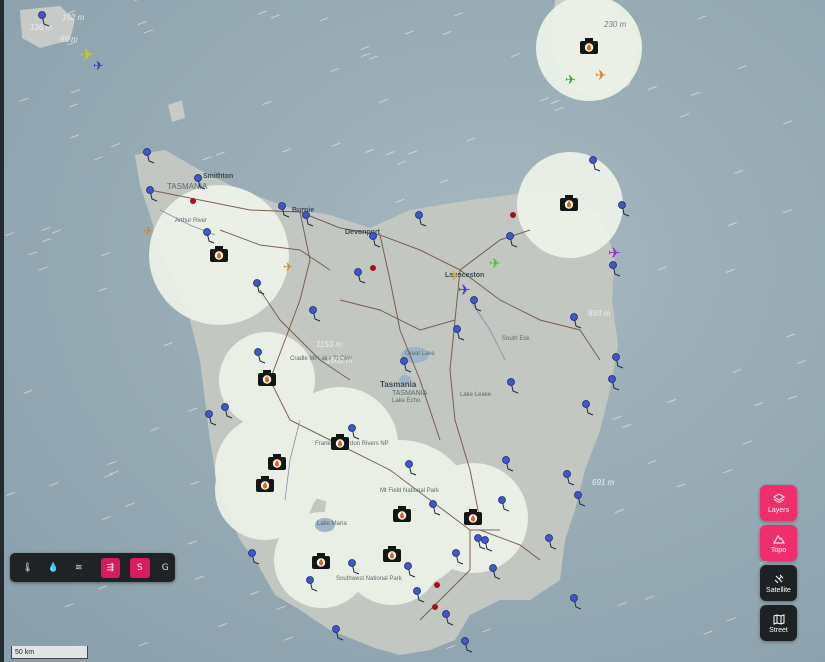  What do you see at coordinates (191, 221) in the screenshot?
I see `svg-text: Arthur River` at bounding box center [191, 221].